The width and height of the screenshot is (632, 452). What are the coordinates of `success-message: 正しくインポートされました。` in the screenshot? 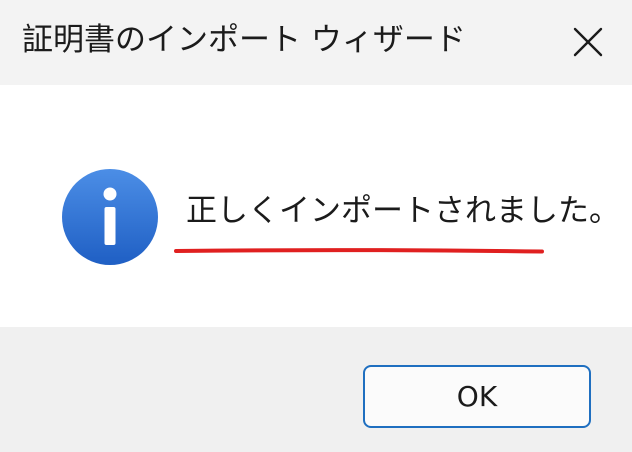 It's located at (403, 211).